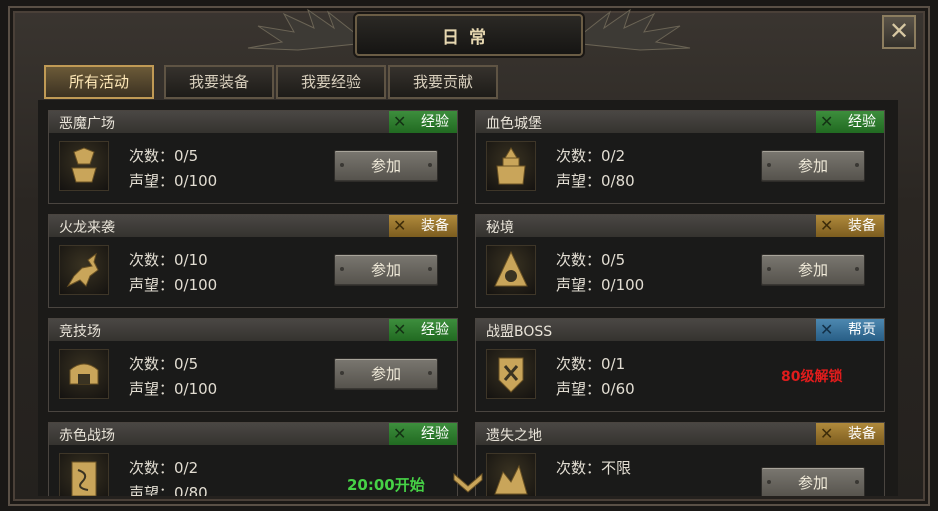  I want to click on card-header: 秘境 ✕ 装备, so click(680, 226).